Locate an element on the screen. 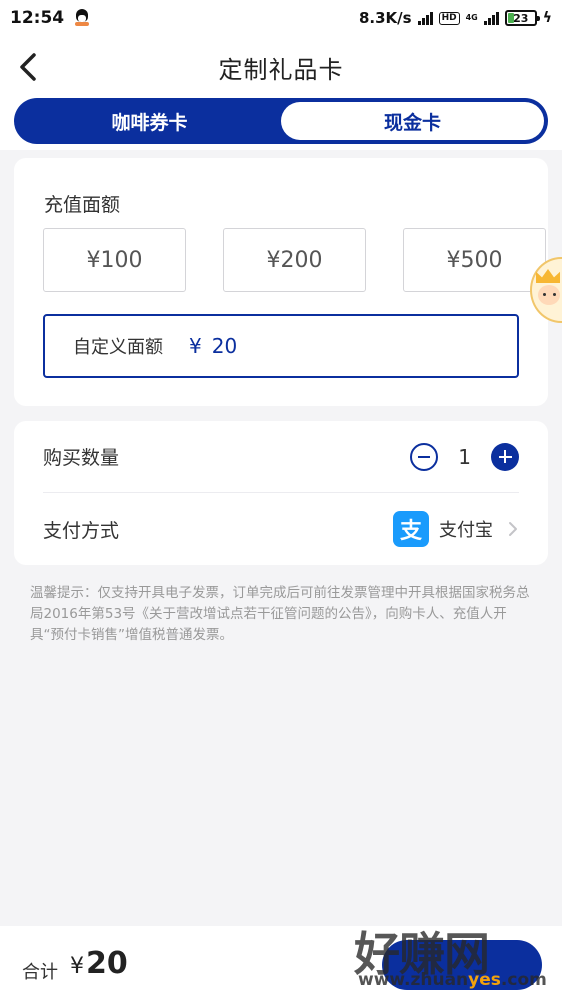  tab-cash-card: 现金卡 is located at coordinates (412, 121).